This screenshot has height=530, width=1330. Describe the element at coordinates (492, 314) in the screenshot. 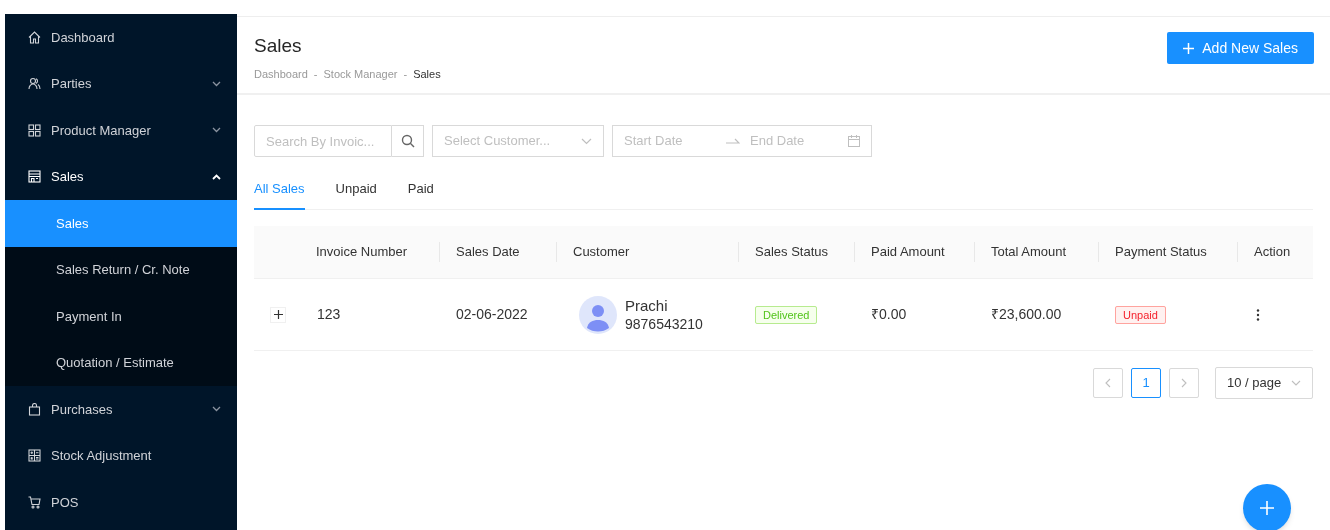

I see `table-cell: 02-06-2022` at that location.